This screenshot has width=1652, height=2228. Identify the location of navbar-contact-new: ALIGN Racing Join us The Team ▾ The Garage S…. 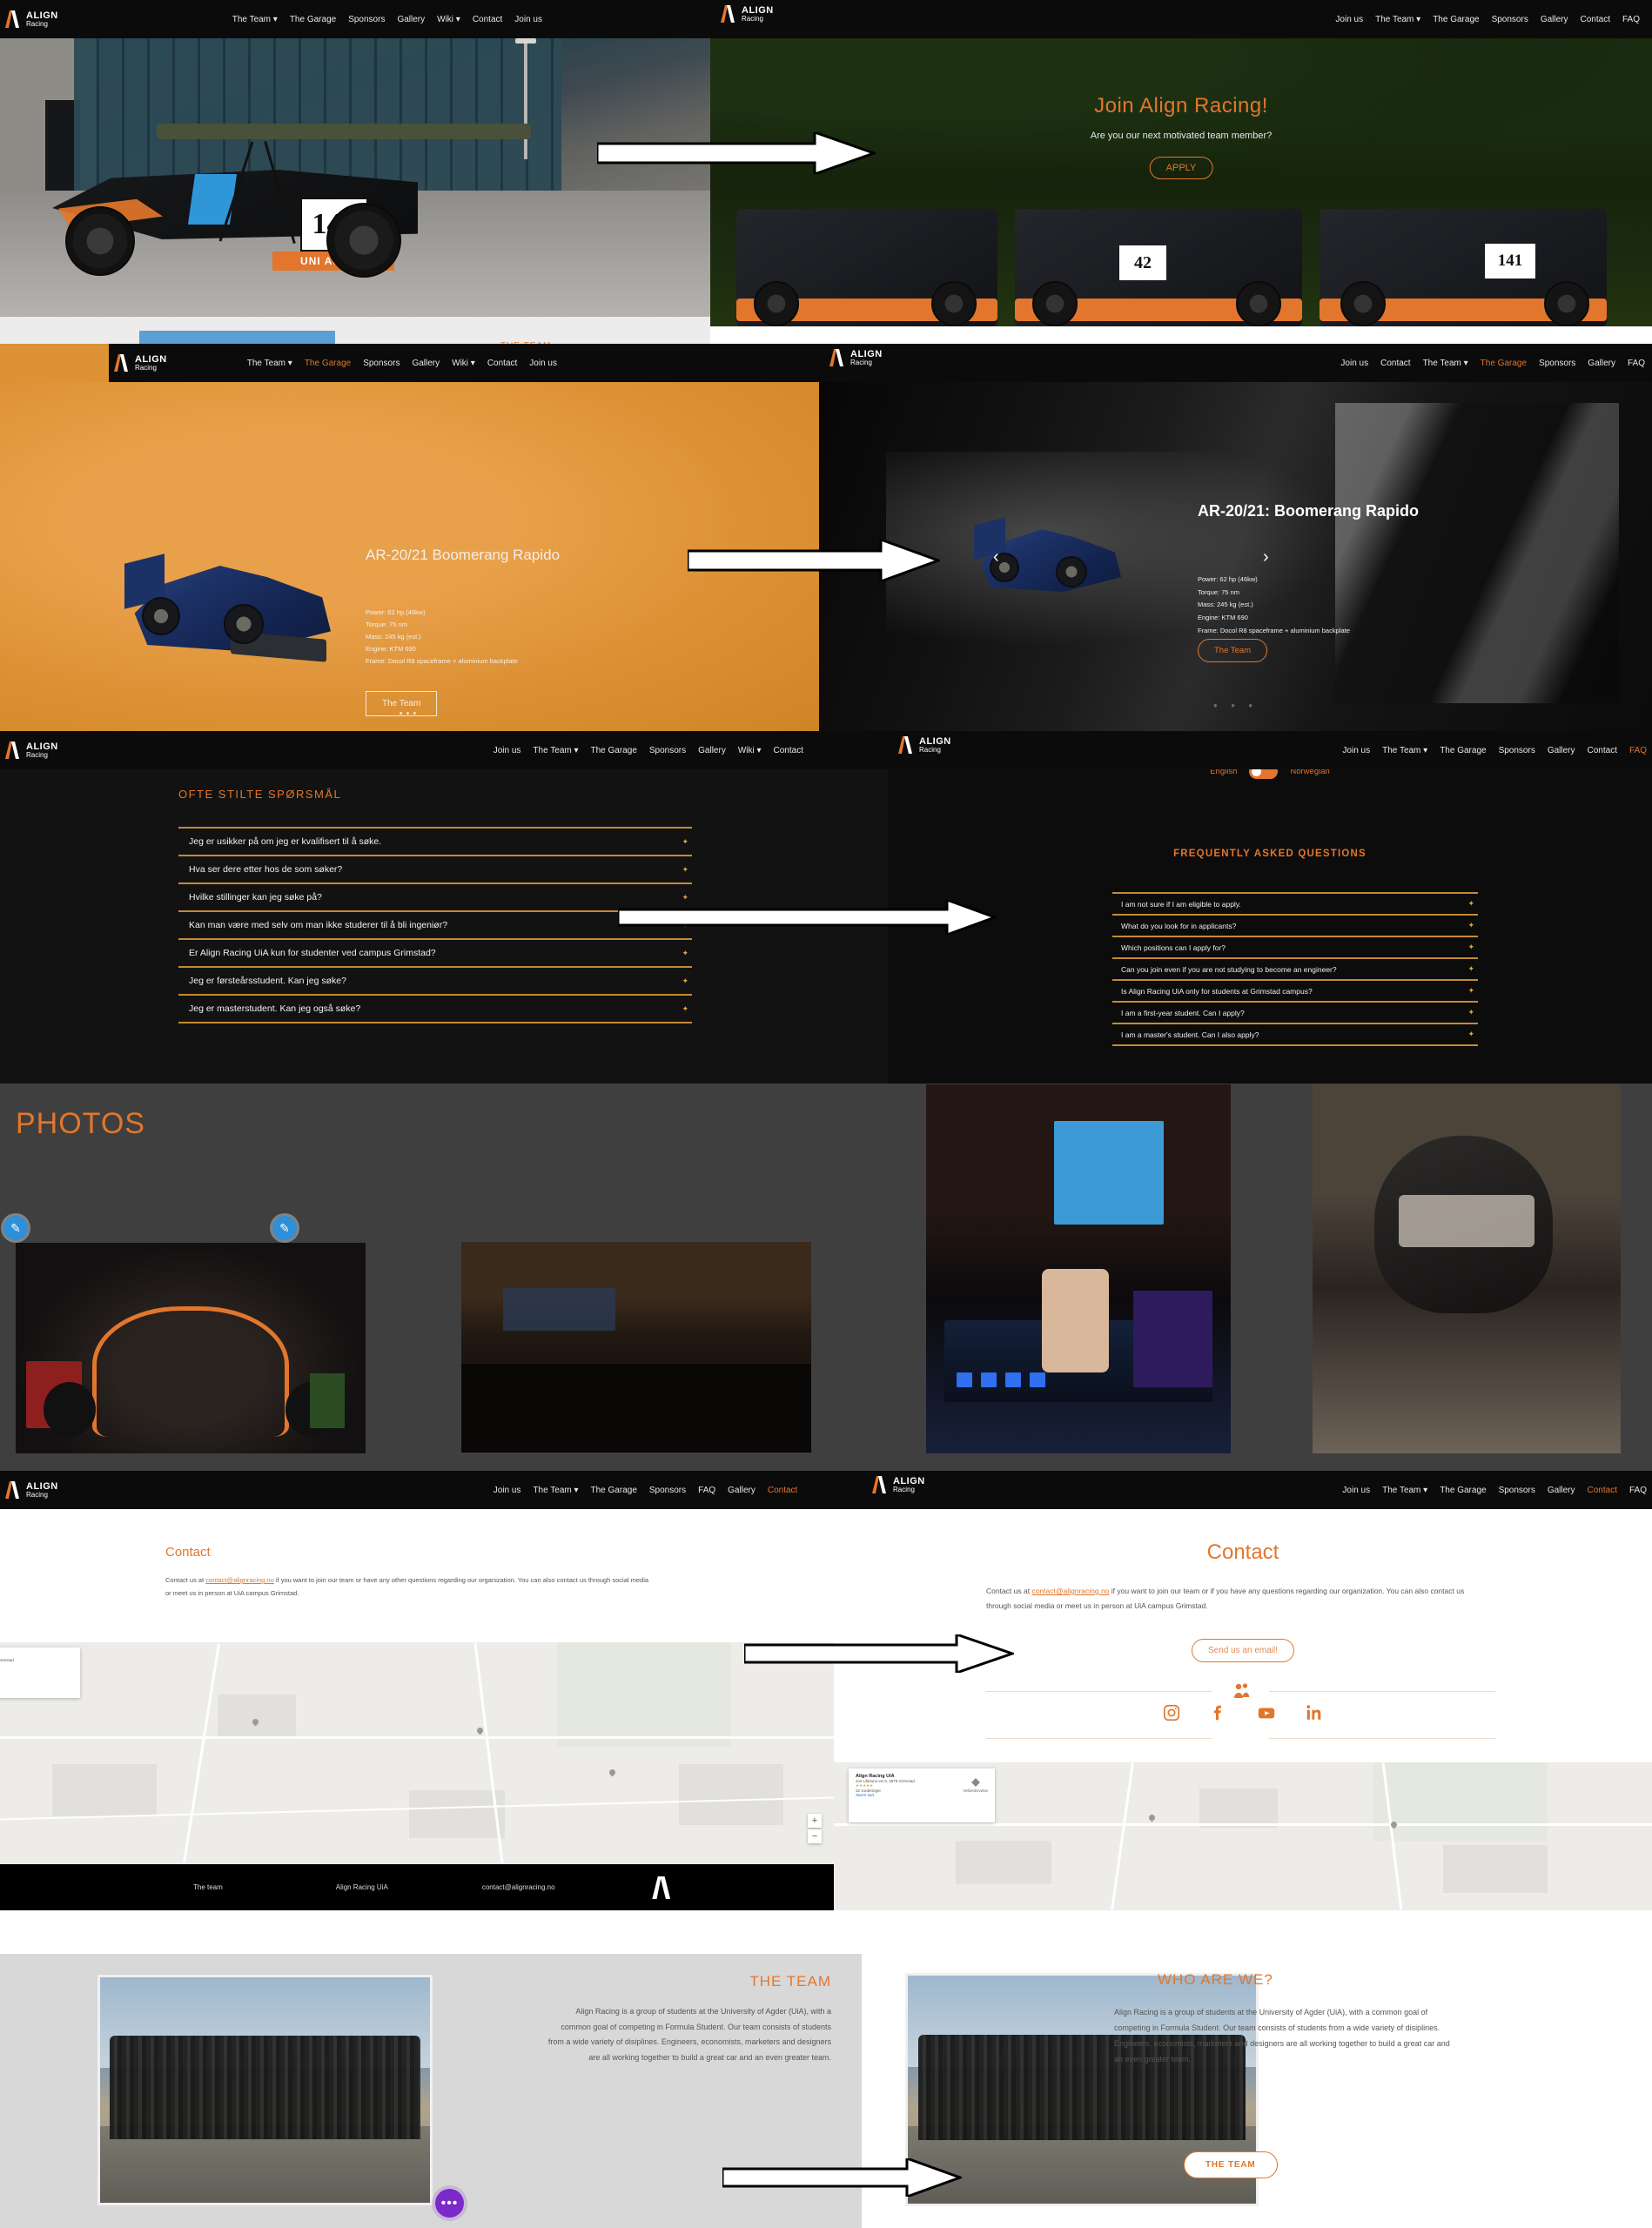
(1257, 1490).